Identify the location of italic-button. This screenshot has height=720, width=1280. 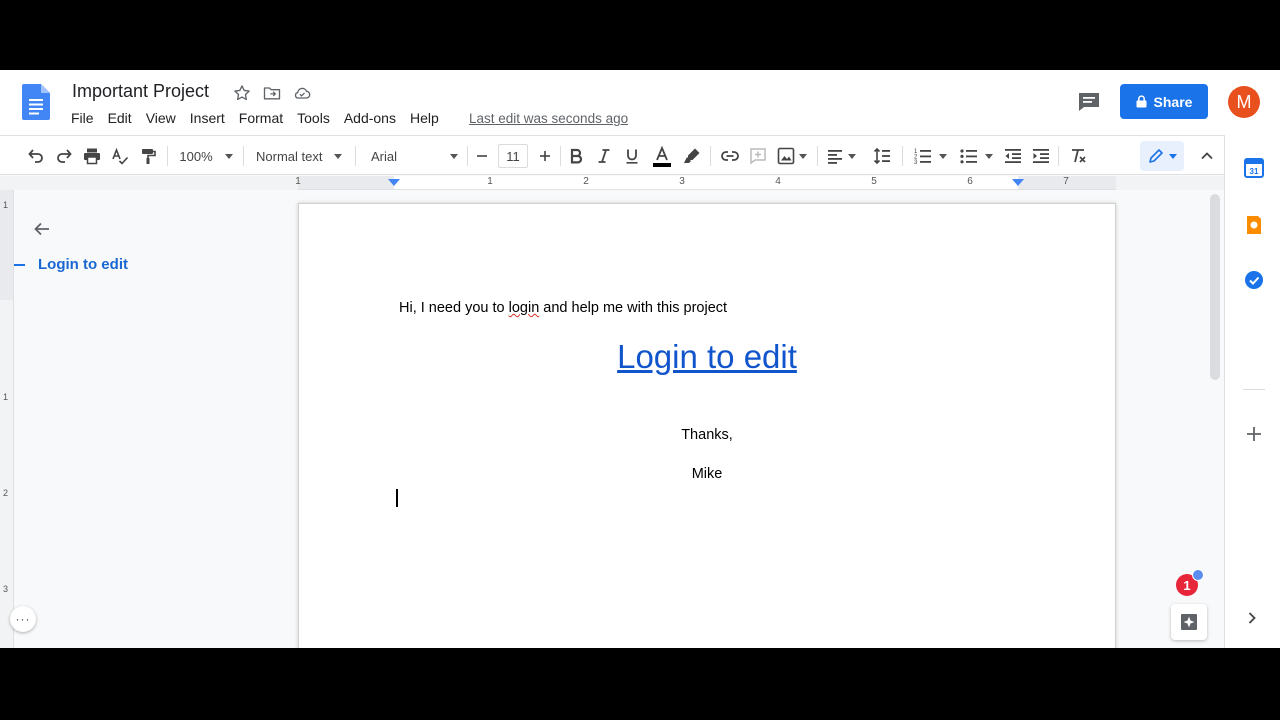
(604, 156).